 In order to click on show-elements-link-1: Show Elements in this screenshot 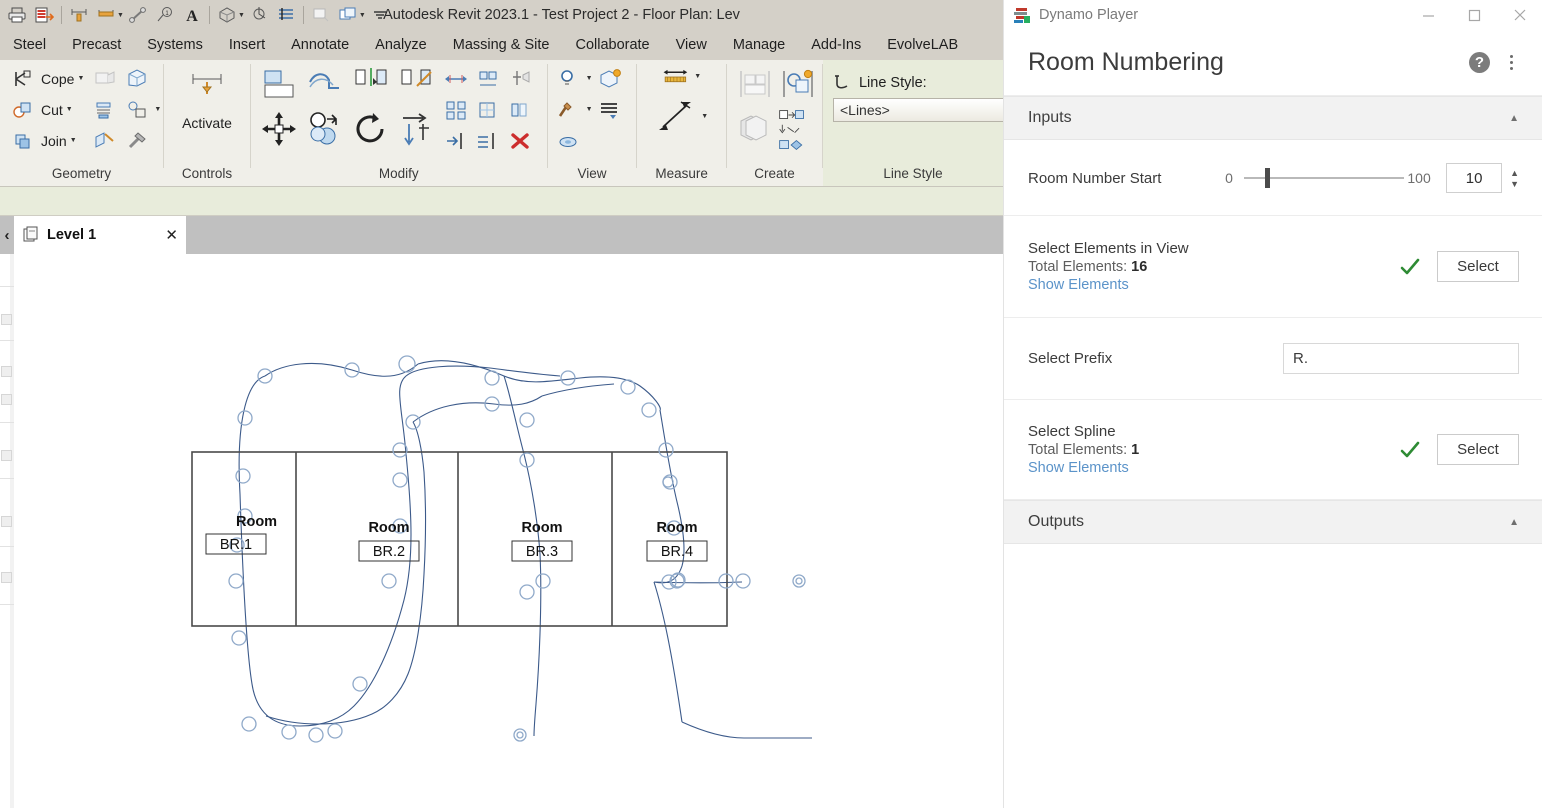, I will do `click(1108, 285)`.